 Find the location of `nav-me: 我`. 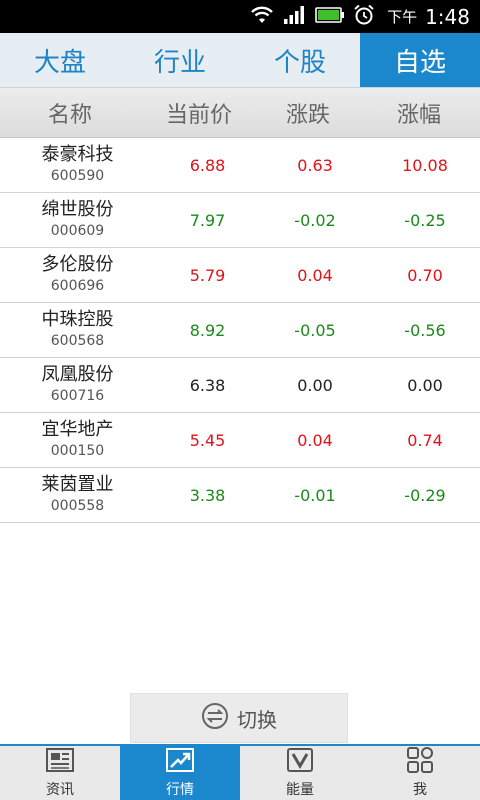

nav-me: 我 is located at coordinates (420, 773).